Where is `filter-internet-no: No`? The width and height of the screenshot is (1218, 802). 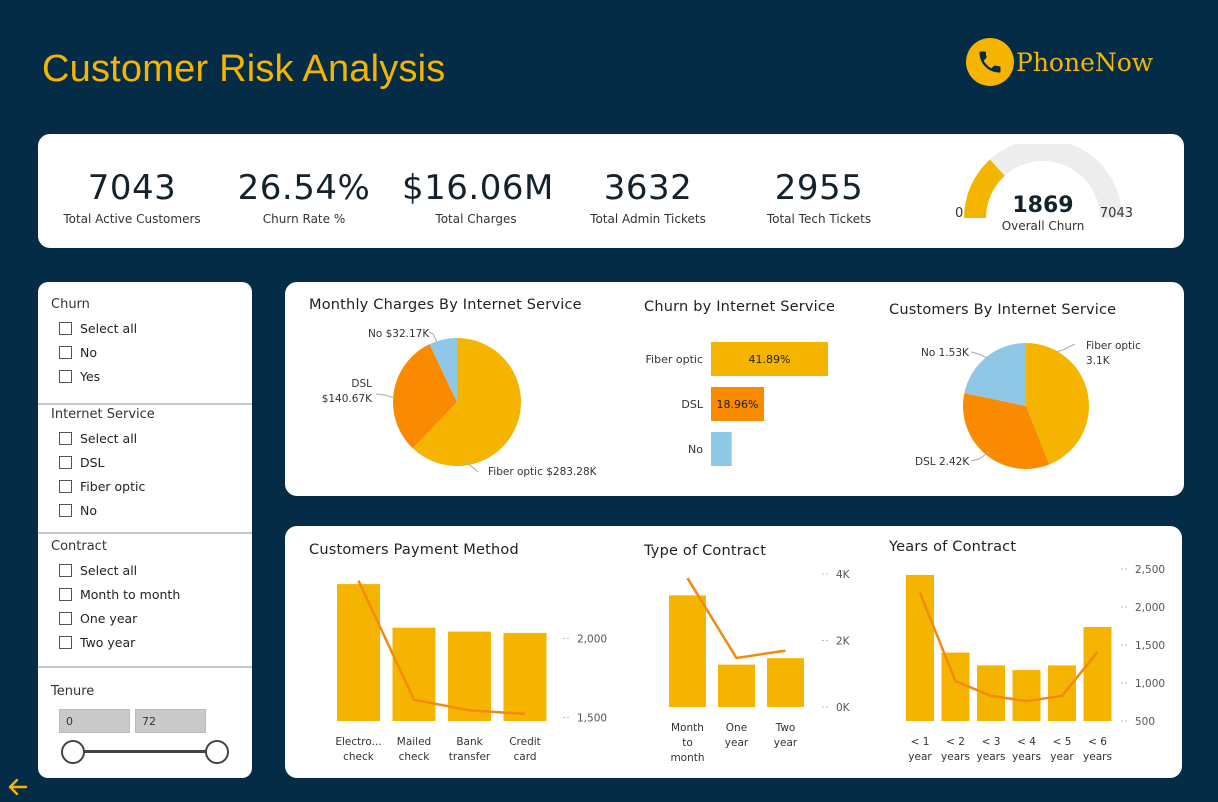 filter-internet-no: No is located at coordinates (78, 510).